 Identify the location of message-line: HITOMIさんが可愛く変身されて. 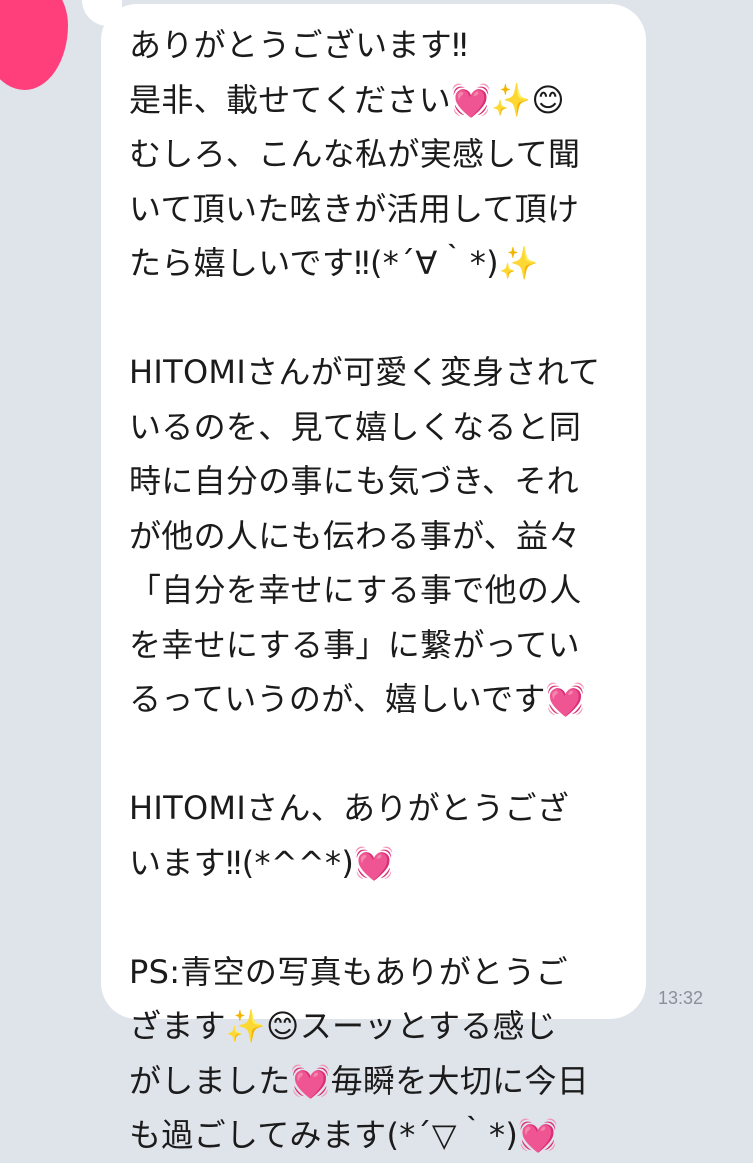
(365, 372).